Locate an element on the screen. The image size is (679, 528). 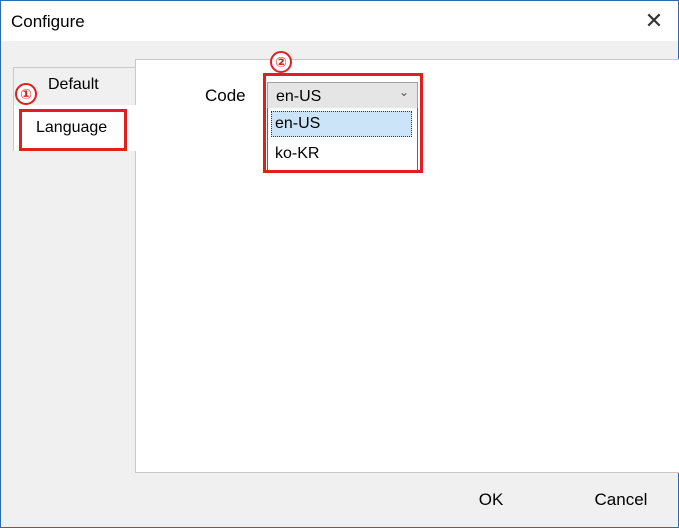
cancel-button-label: Cancel is located at coordinates (621, 499).